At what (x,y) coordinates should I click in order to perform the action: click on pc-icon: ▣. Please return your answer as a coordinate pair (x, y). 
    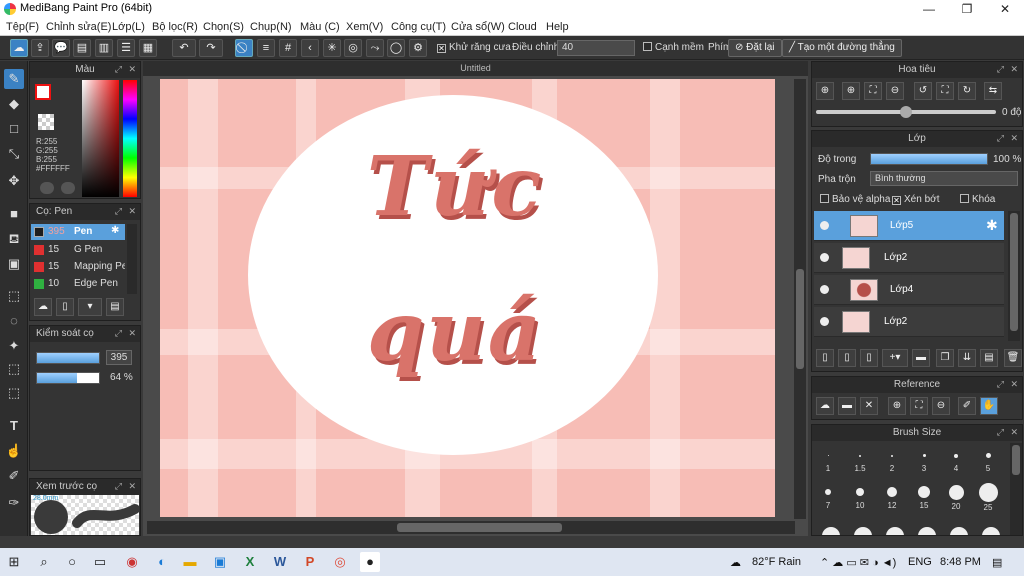
    Looking at the image, I should click on (220, 562).